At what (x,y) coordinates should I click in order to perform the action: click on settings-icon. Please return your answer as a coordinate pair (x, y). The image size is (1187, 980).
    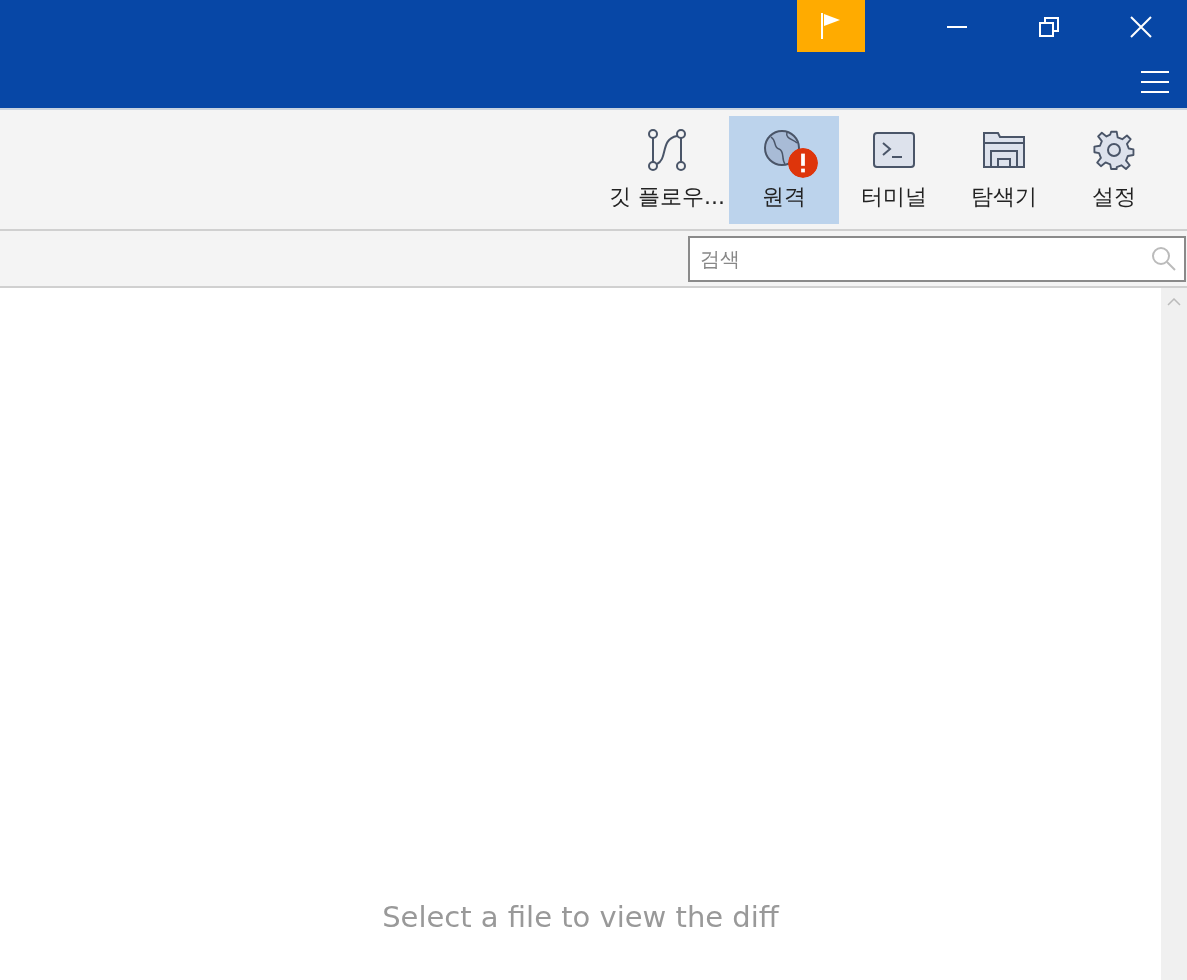
    Looking at the image, I should click on (1114, 149).